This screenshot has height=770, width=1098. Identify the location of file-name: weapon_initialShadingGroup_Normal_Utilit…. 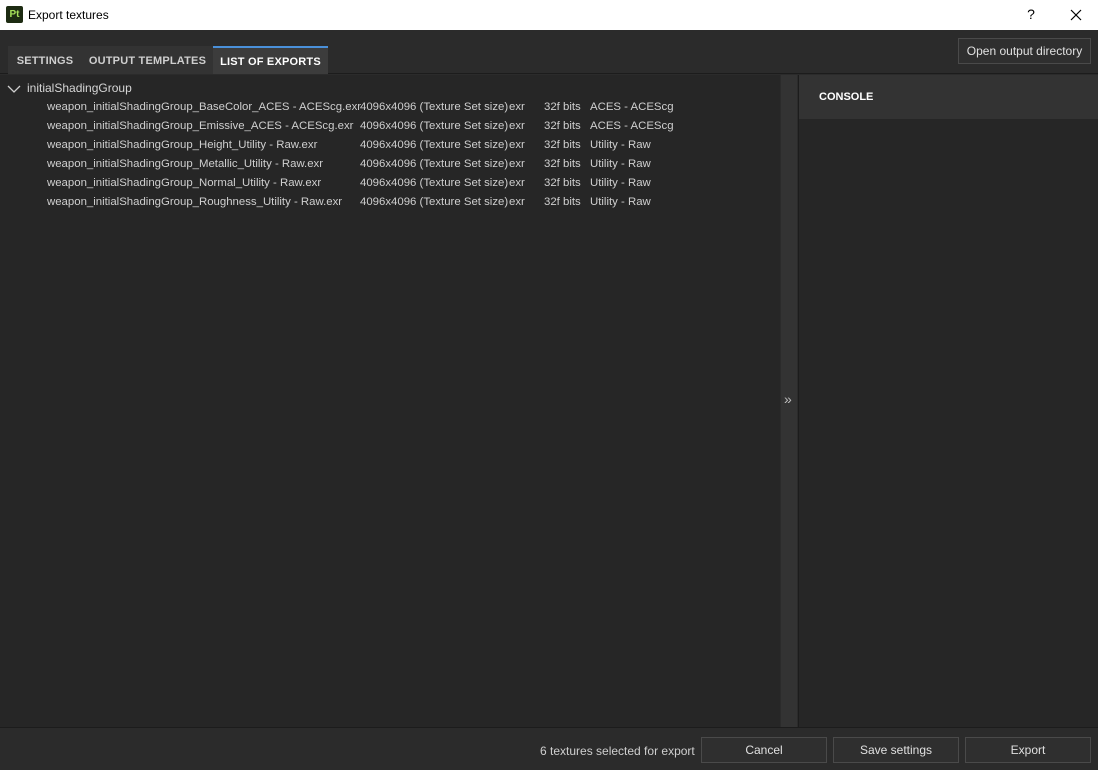
(184, 183).